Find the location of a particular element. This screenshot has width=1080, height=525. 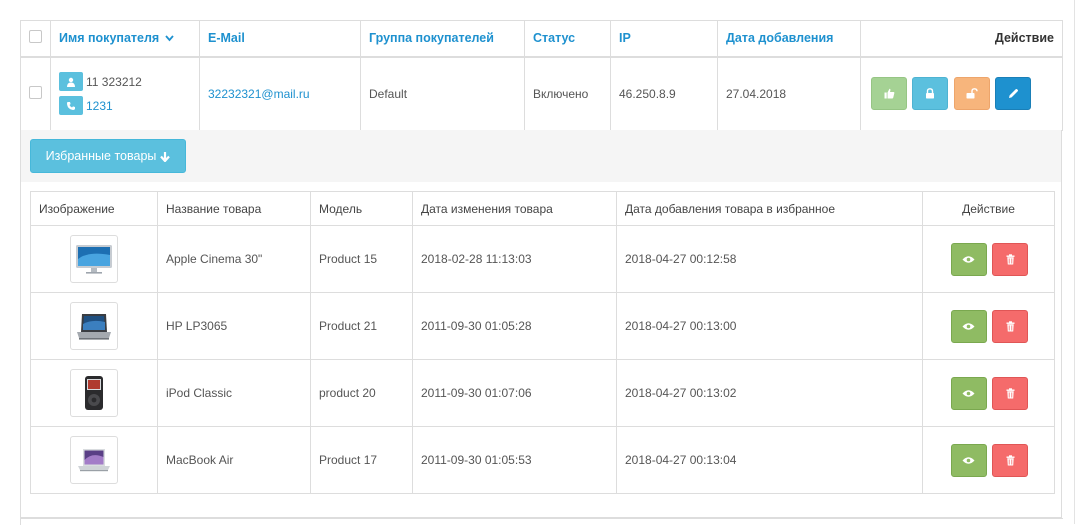

wl-col-action: Действие is located at coordinates (988, 208).